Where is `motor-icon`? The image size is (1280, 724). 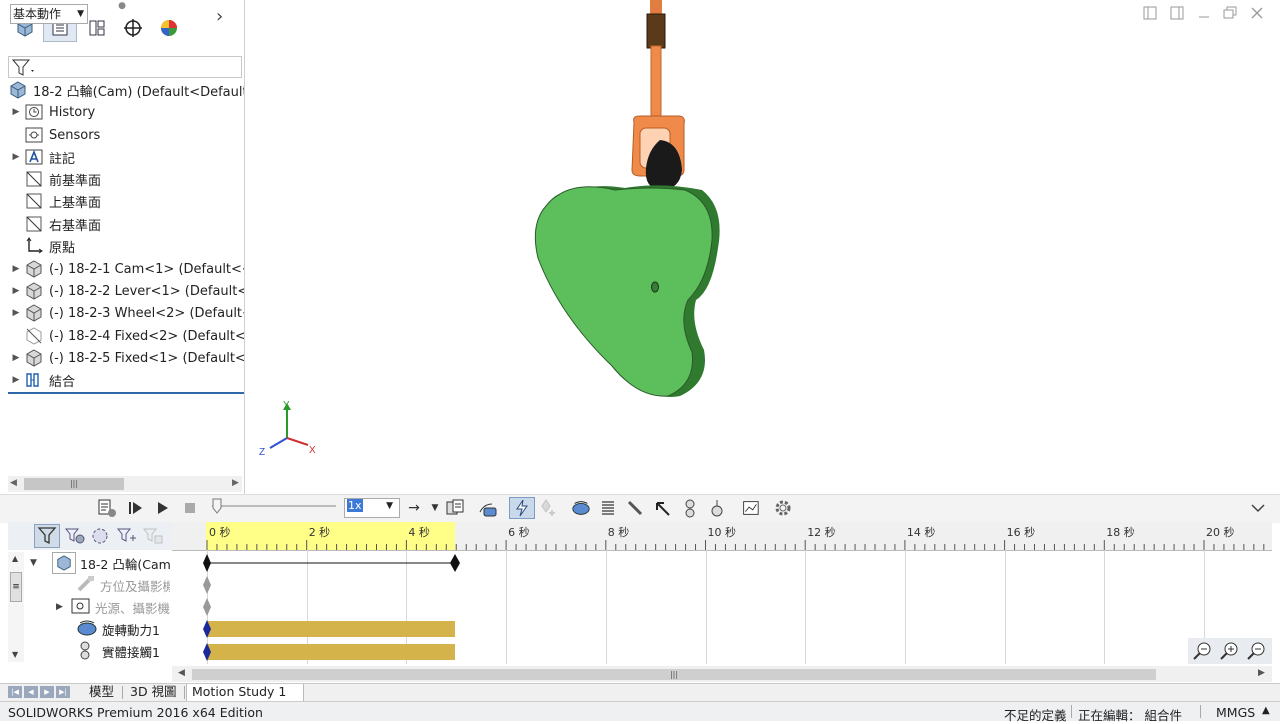 motor-icon is located at coordinates (581, 508).